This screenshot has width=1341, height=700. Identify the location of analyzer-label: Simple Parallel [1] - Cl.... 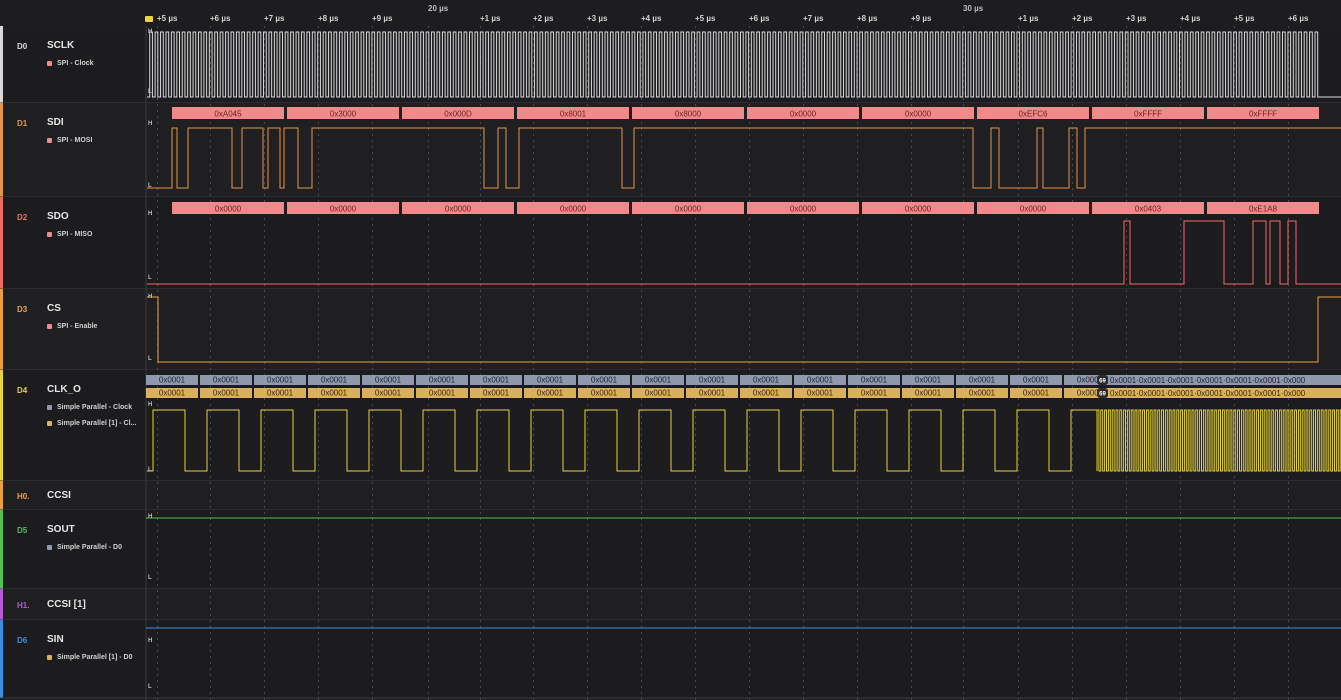
(91, 423).